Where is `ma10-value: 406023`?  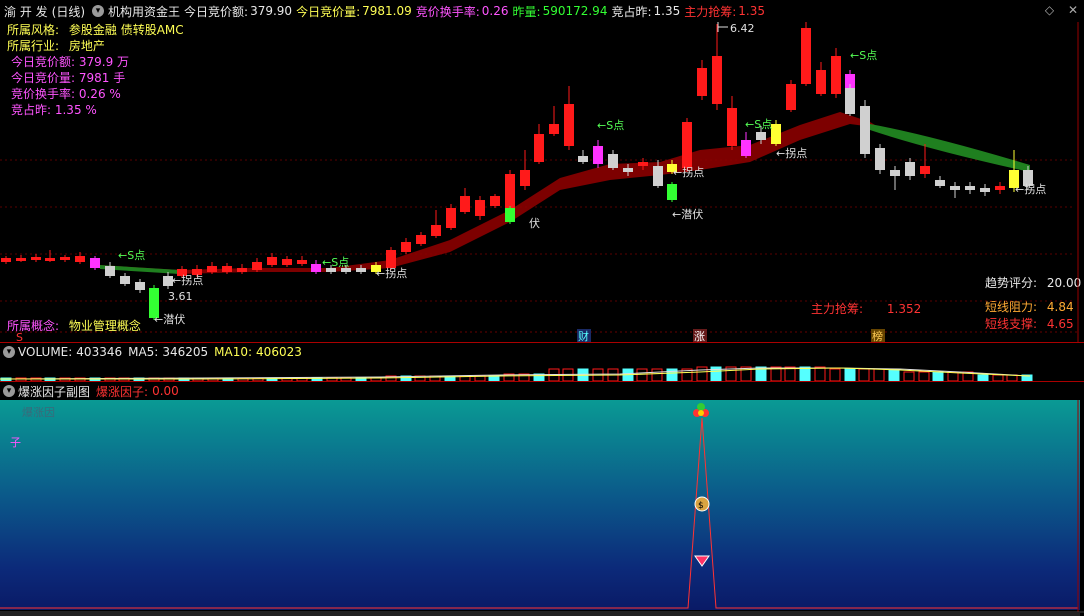 ma10-value: 406023 is located at coordinates (279, 352).